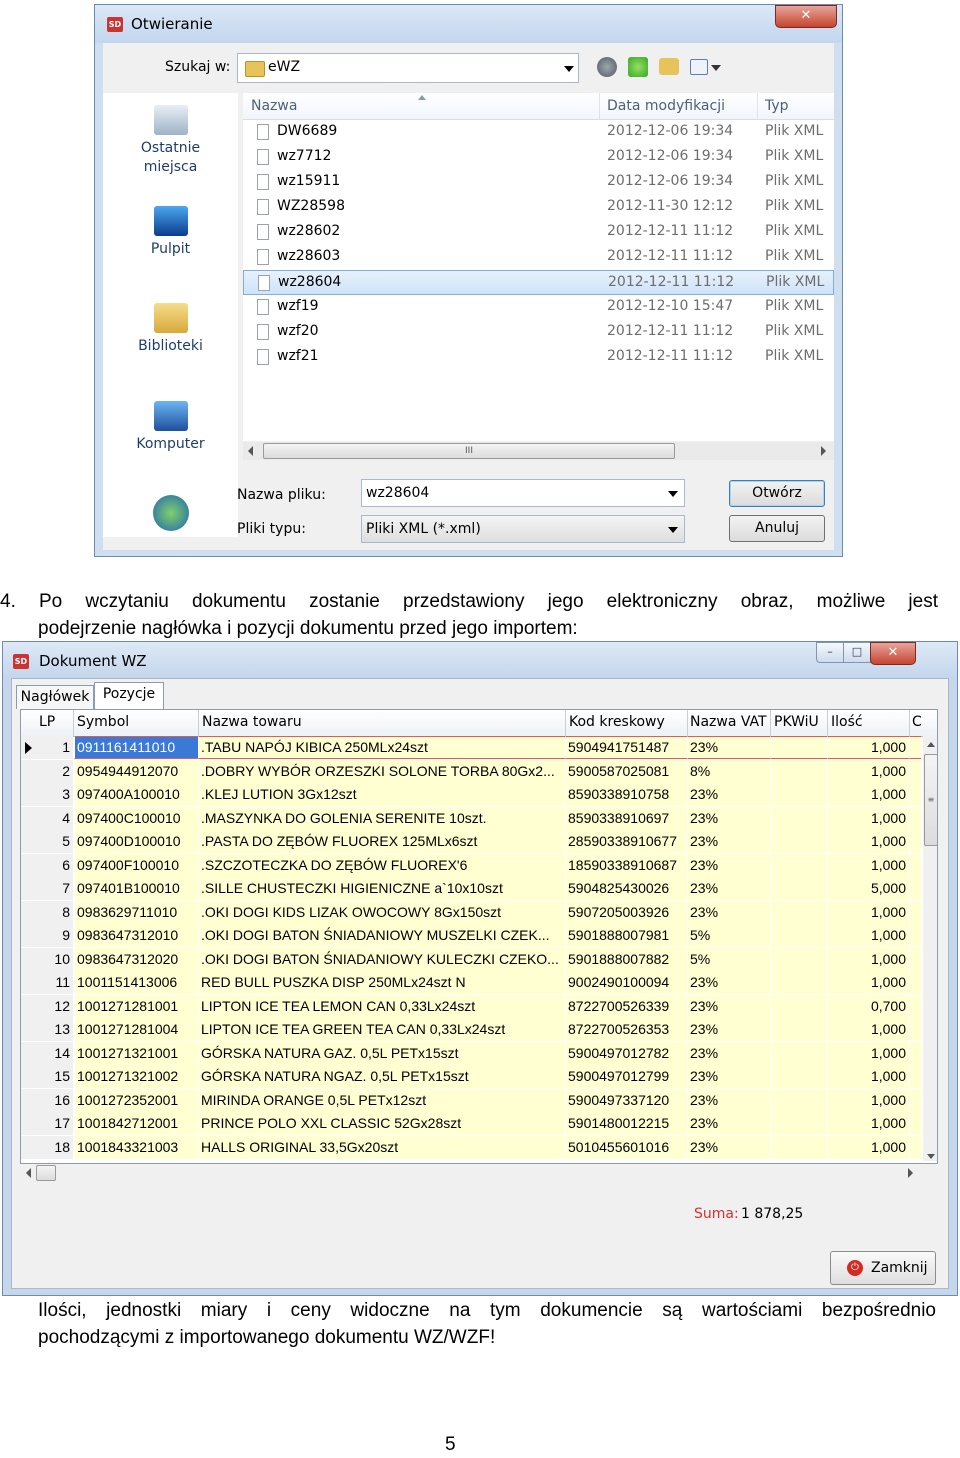  I want to click on open-button: Otwórz, so click(777, 493).